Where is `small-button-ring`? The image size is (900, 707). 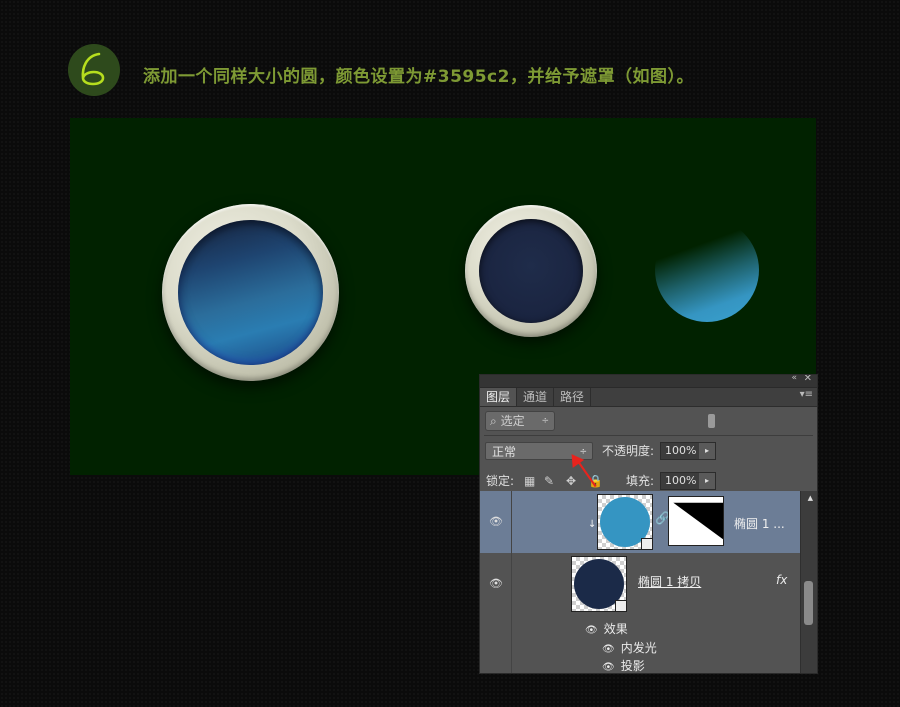 small-button-ring is located at coordinates (531, 271).